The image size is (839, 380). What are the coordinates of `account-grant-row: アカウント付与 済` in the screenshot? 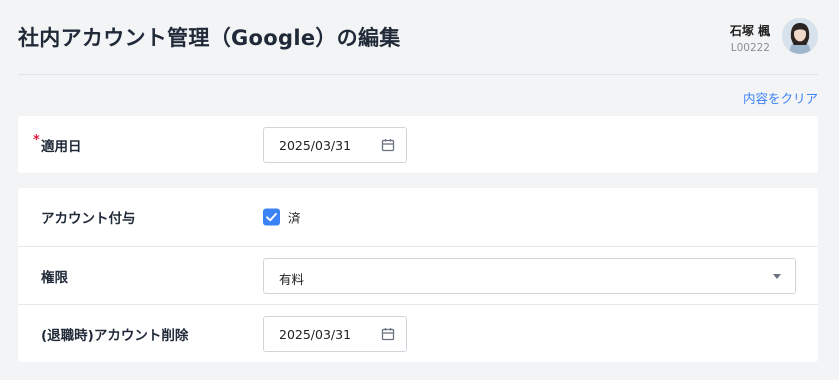 It's located at (418, 217).